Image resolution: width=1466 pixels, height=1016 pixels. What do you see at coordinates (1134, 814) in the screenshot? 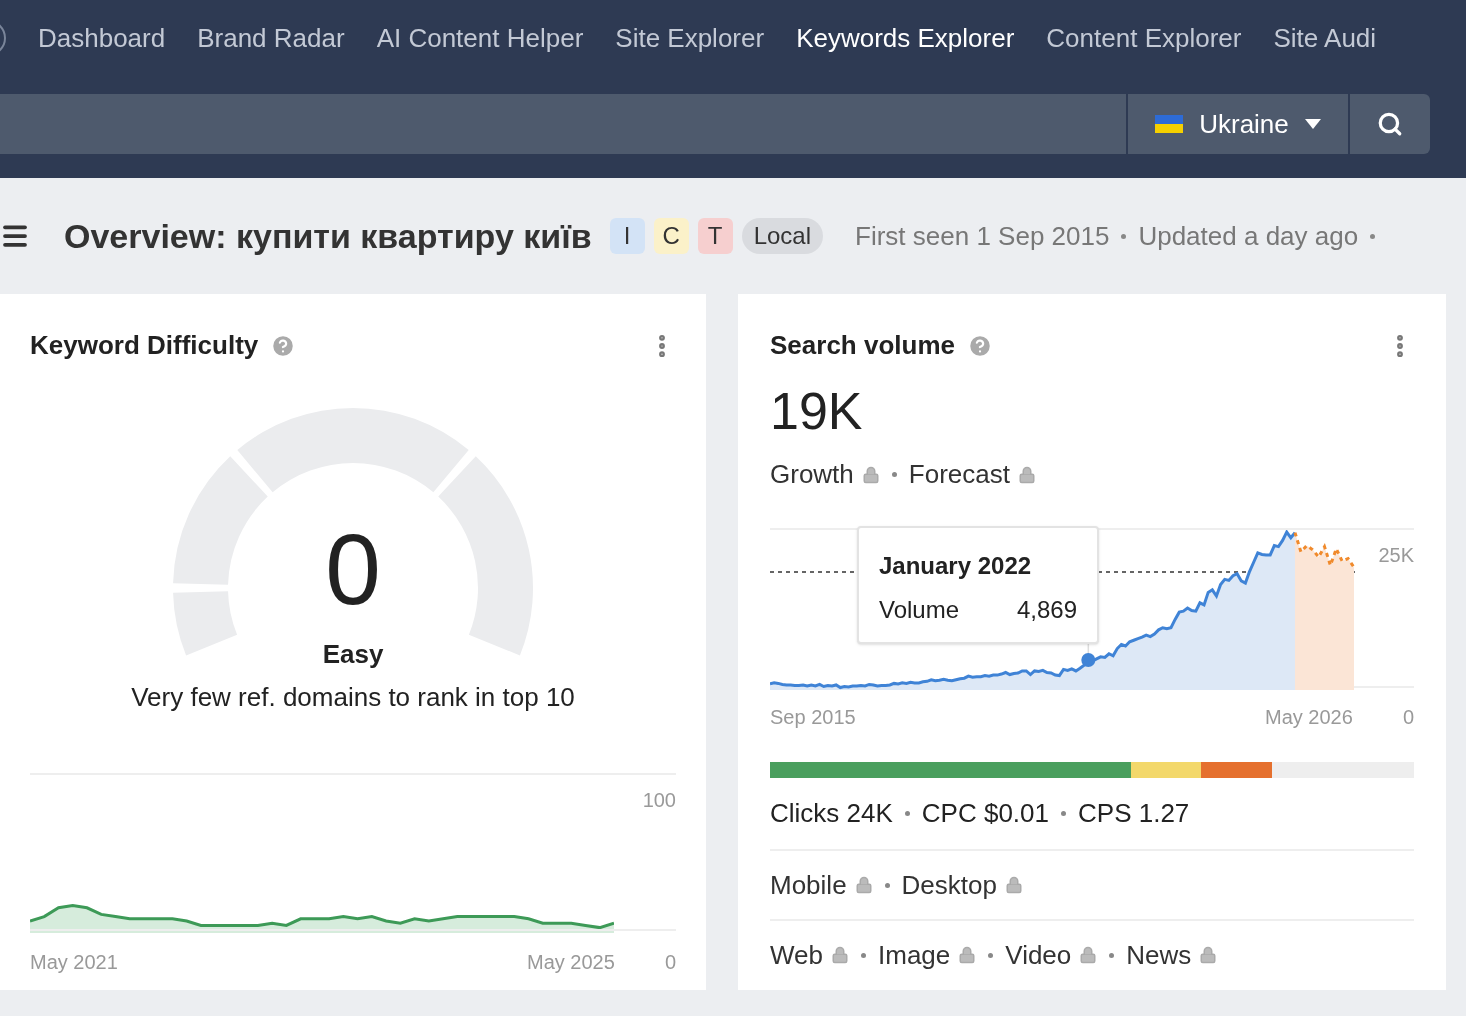
I see `stat-text: CPS 1.27` at bounding box center [1134, 814].